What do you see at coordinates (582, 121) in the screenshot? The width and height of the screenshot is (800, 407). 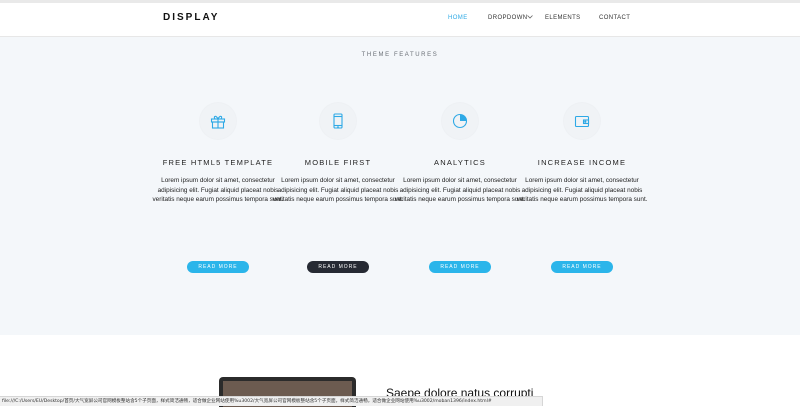 I see `wallet-icon` at bounding box center [582, 121].